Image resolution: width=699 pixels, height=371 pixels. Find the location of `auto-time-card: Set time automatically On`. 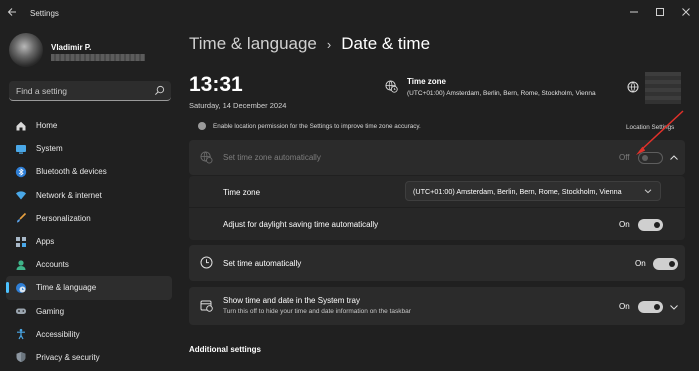

auto-time-card: Set time automatically On is located at coordinates (437, 263).